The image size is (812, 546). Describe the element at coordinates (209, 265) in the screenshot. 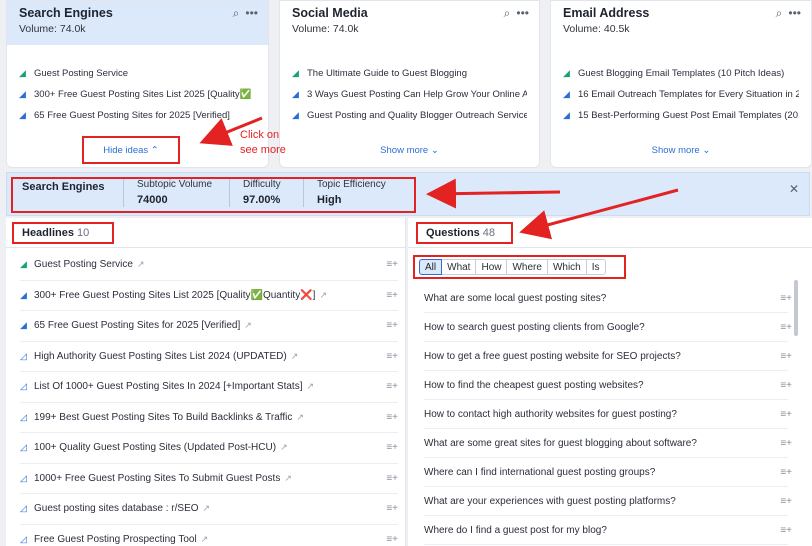

I see `headline-row: ◢ Guest Posting Service ↗ ≡+` at that location.